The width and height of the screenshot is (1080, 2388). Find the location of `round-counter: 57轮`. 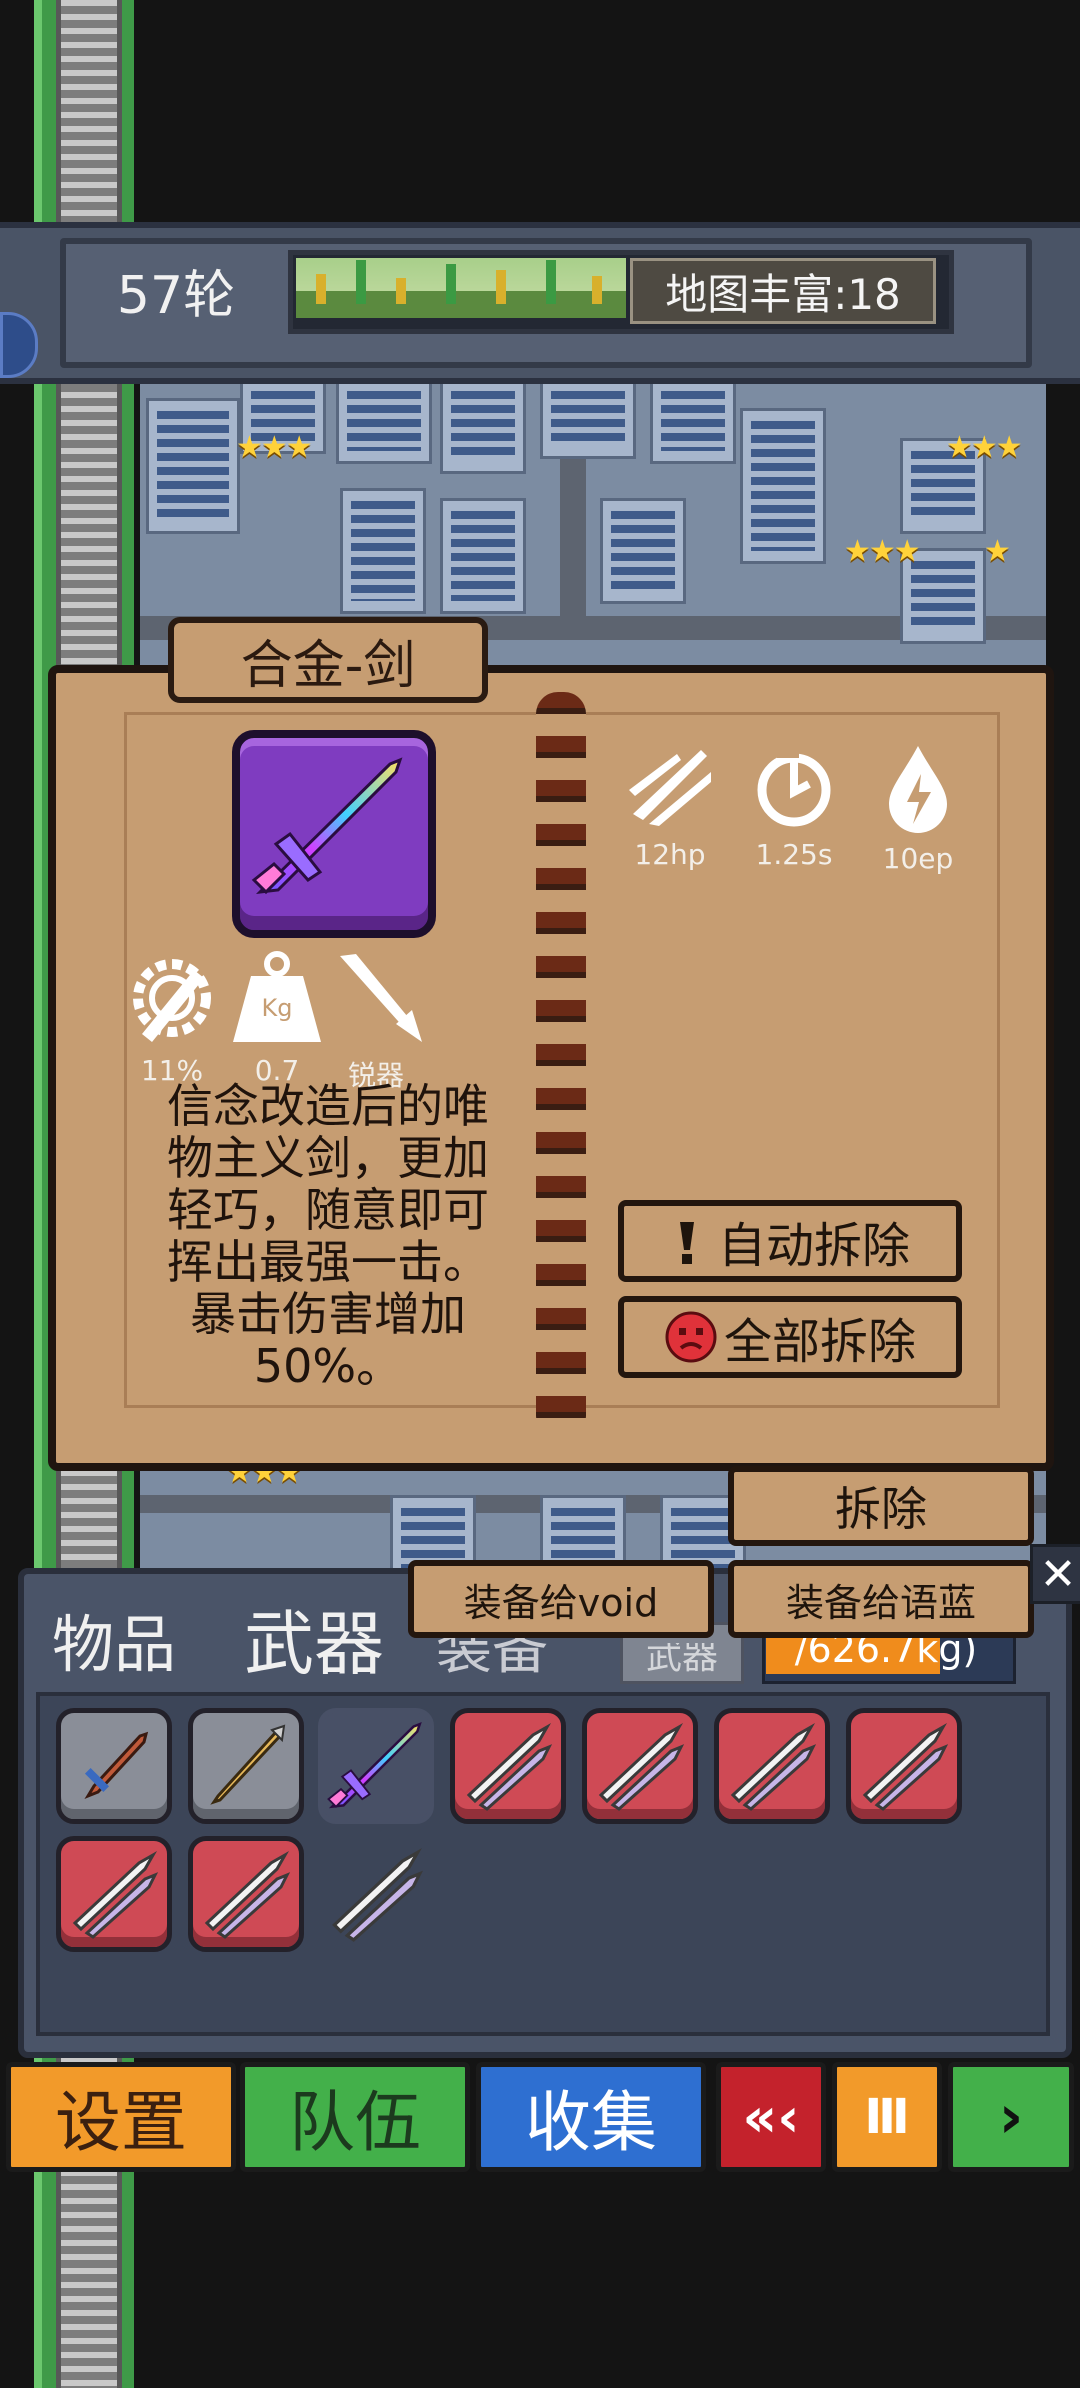

round-counter: 57轮 is located at coordinates (176, 295).